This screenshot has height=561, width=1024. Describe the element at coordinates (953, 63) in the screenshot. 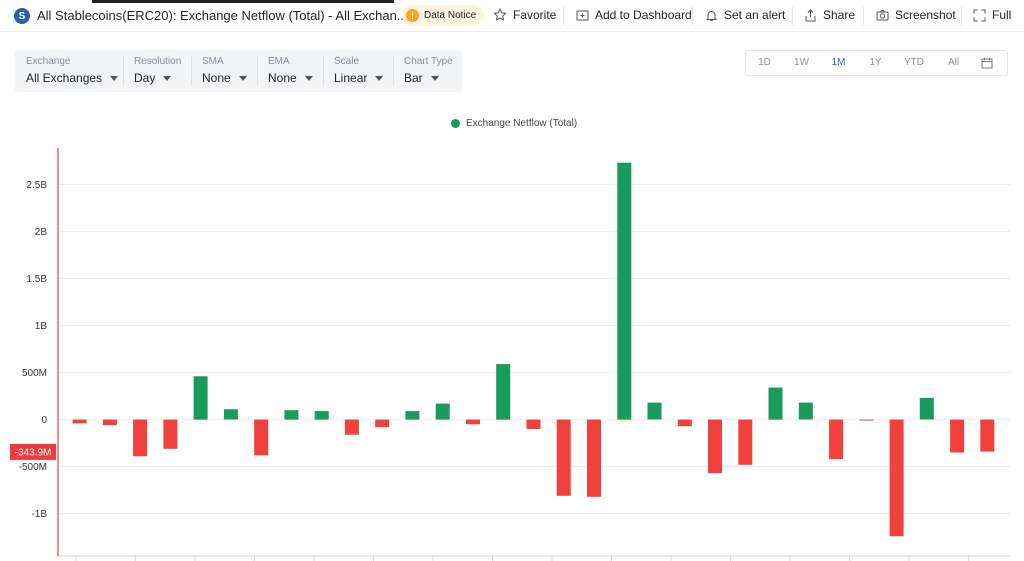

I see `range-all-button: All` at that location.